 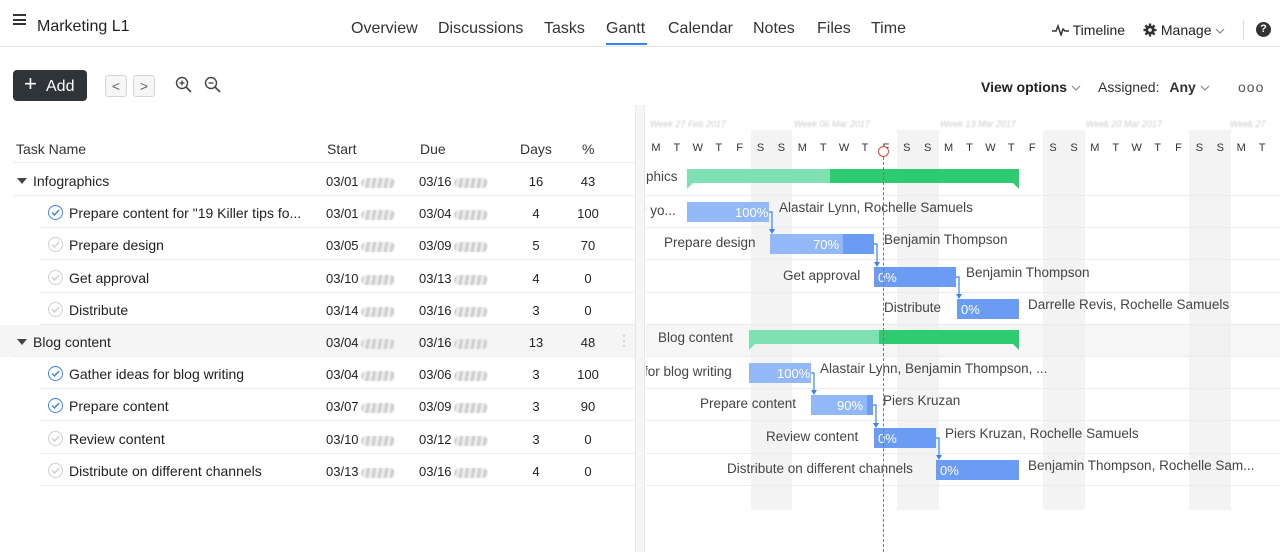 What do you see at coordinates (116, 86) in the screenshot?
I see `prev-button: <` at bounding box center [116, 86].